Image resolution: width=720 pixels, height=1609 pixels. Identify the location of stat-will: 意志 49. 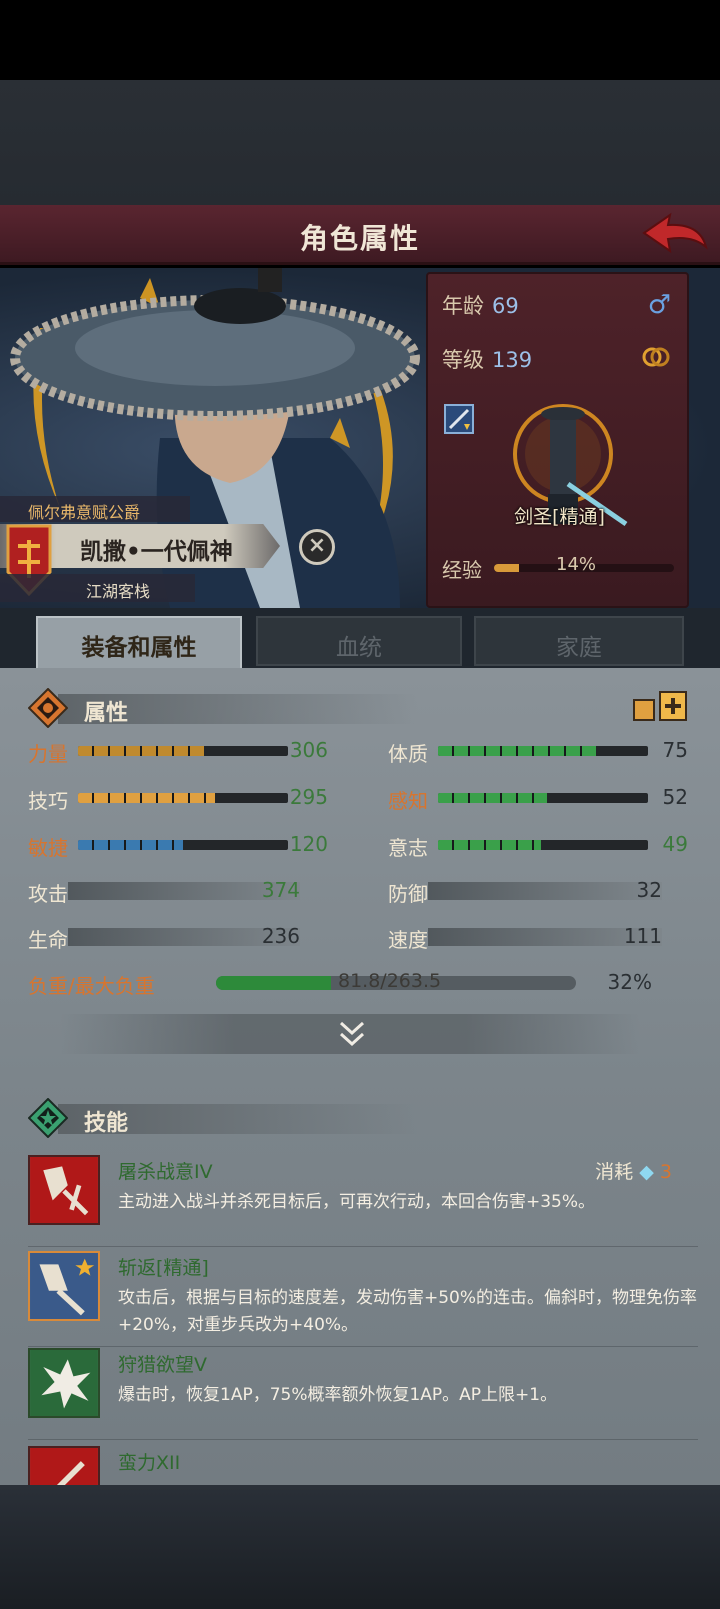
(543, 845).